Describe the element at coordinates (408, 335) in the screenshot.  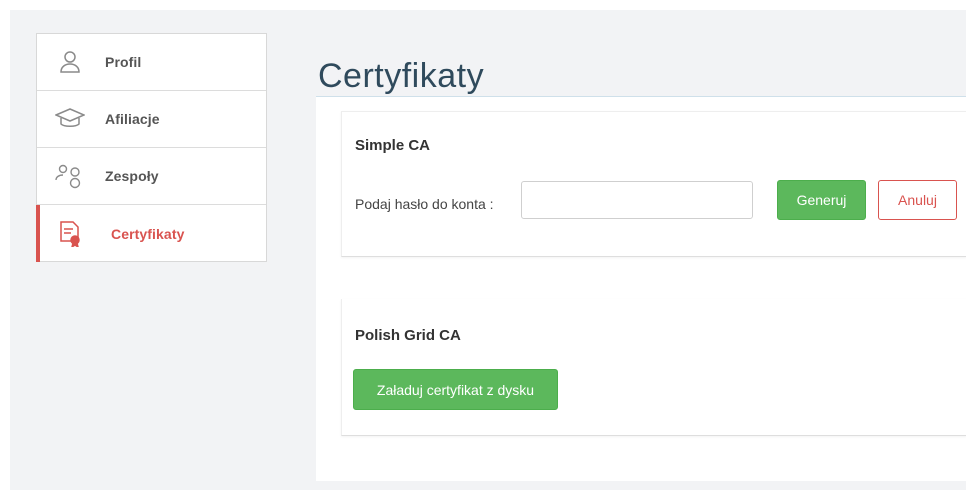
I see `polish-grid-ca-title: Polish Grid CA` at that location.